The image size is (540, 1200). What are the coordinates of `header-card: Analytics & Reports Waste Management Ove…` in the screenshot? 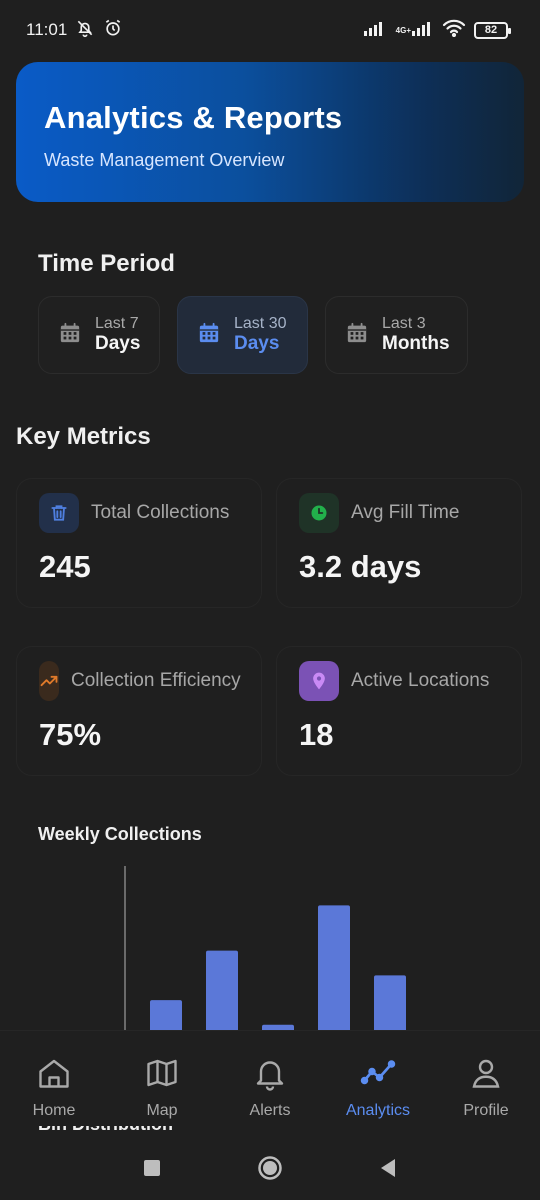 It's located at (270, 132).